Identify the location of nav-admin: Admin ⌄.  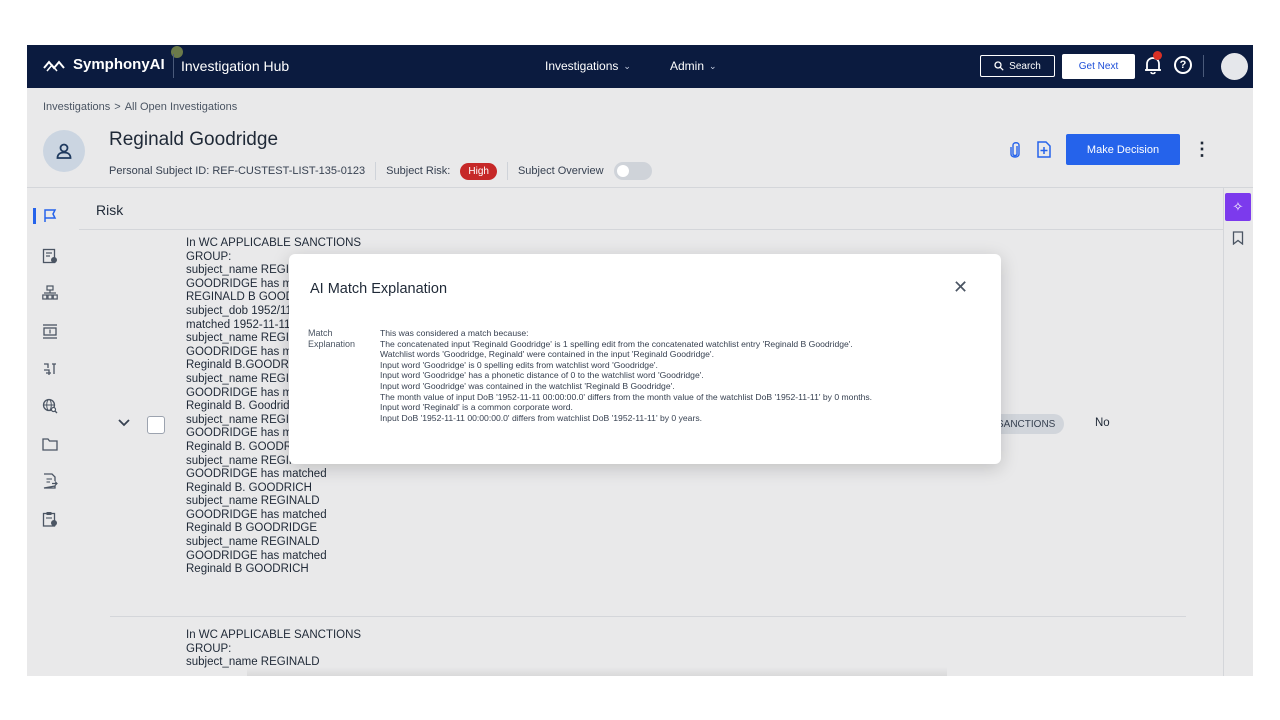
(693, 66).